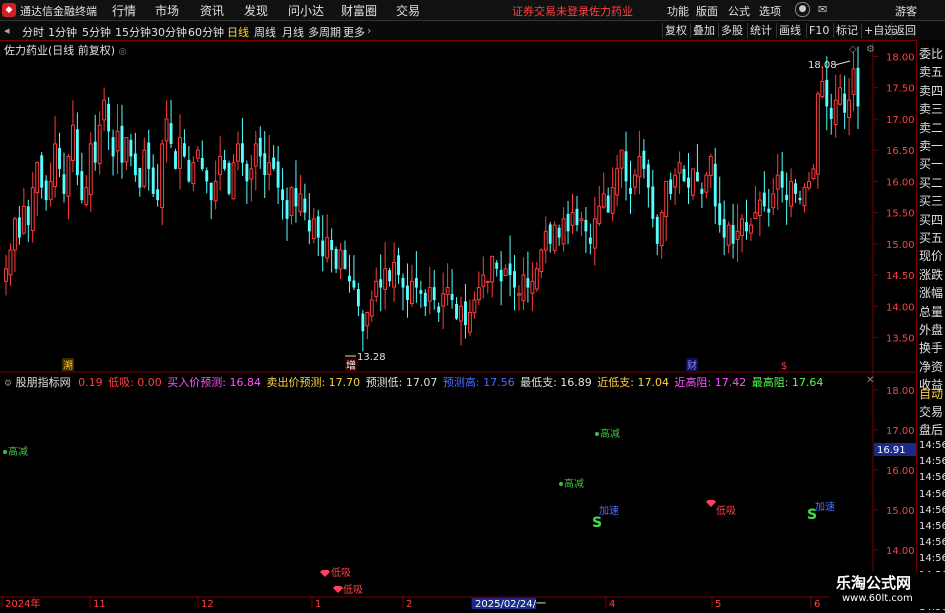 This screenshot has width=945, height=613. Describe the element at coordinates (206, 32) in the screenshot. I see `tab-60min: 60分钟` at that location.